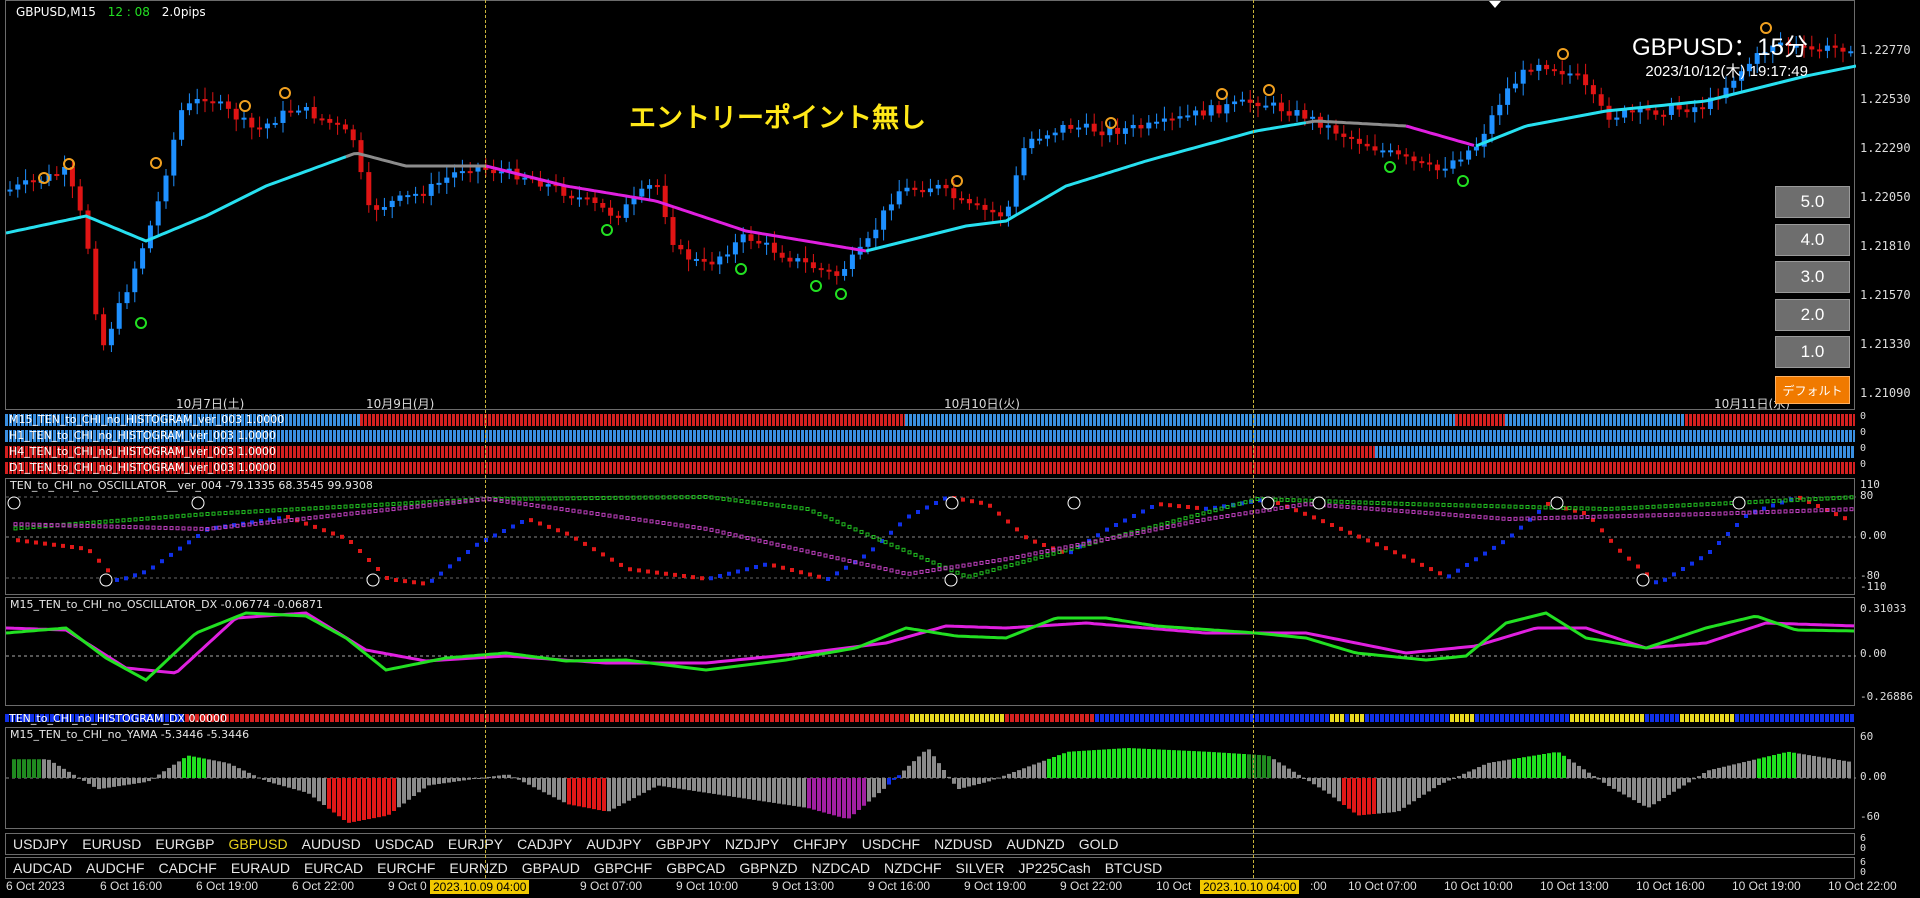 The width and height of the screenshot is (1920, 898). I want to click on symbol-audnzd: AUDNZD, so click(1035, 844).